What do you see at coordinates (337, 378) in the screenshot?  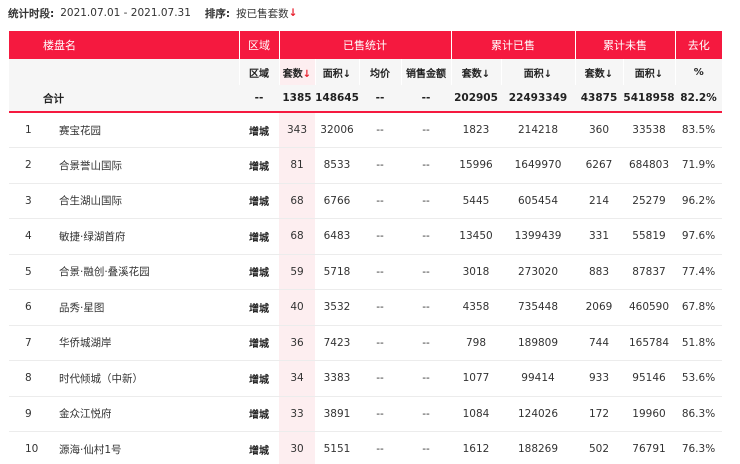 I see `area-cell: 3383` at bounding box center [337, 378].